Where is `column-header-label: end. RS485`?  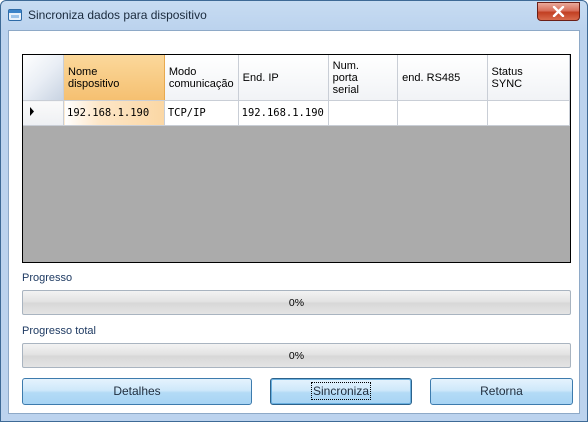
column-header-label: end. RS485 is located at coordinates (431, 77).